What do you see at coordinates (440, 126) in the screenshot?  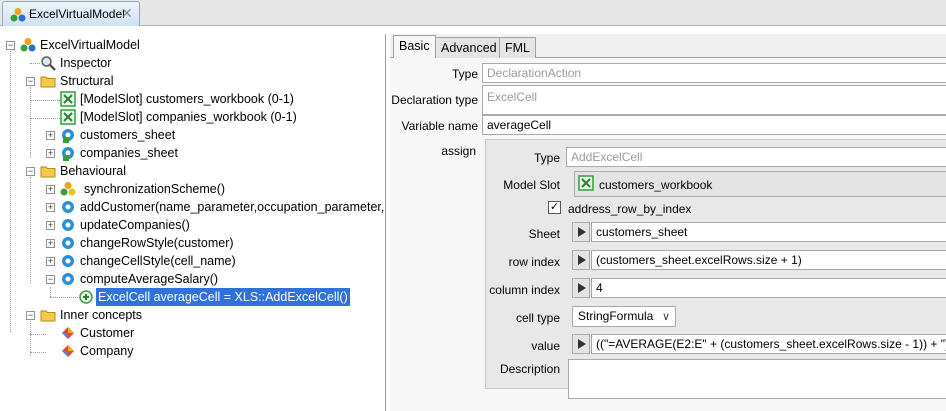 I see `variable-name-label: Variable name` at bounding box center [440, 126].